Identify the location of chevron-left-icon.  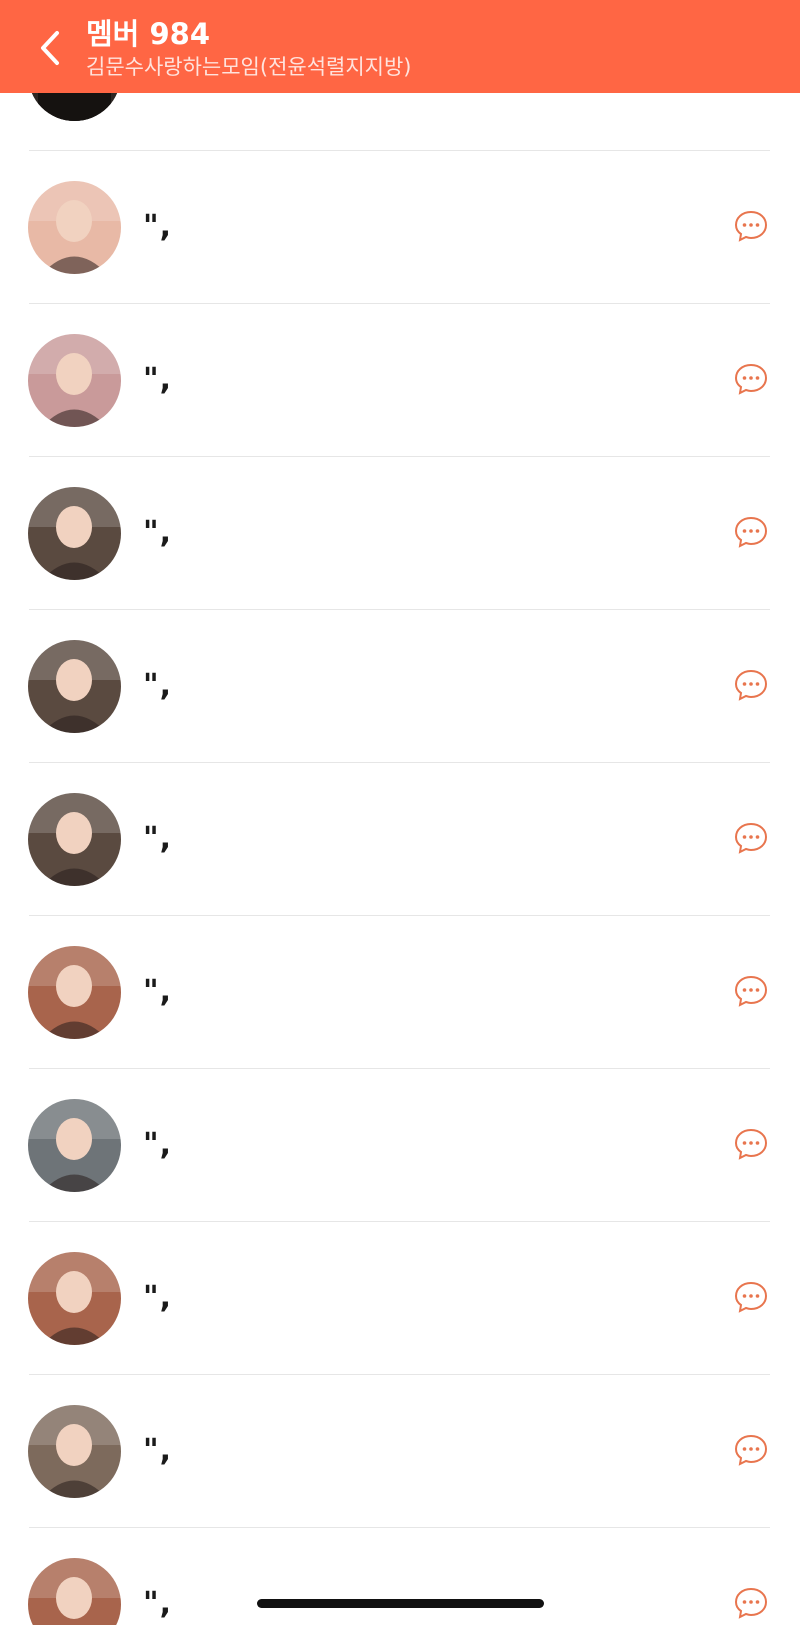
(50, 48).